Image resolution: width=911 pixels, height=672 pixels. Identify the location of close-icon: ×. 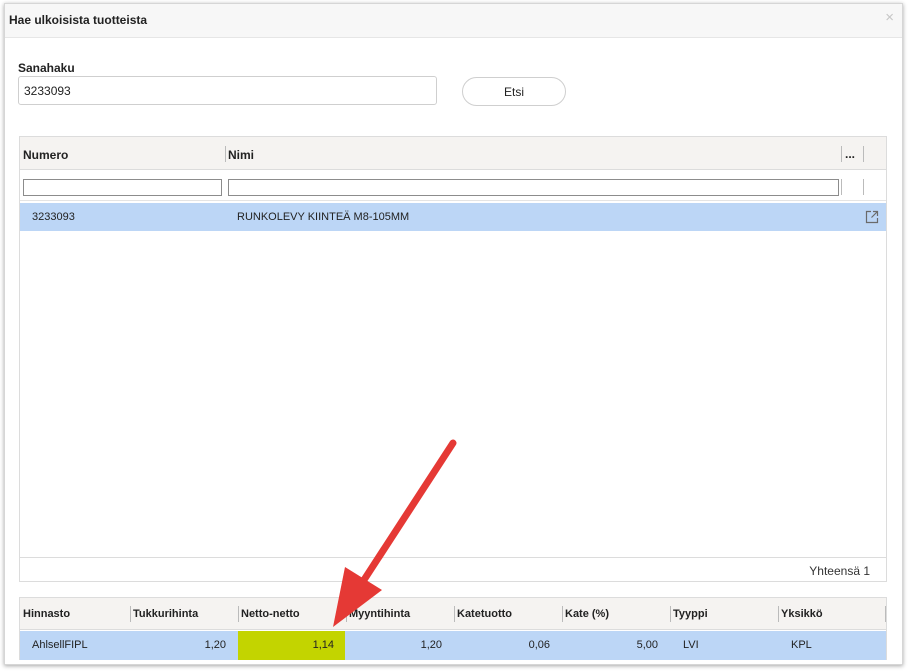
(889, 17).